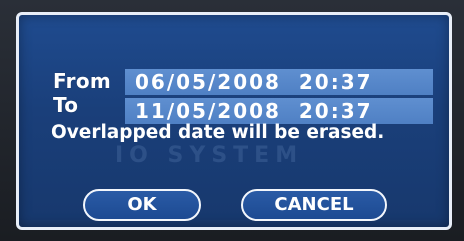 This screenshot has height=241, width=464. I want to click on from-label: From, so click(82, 81).